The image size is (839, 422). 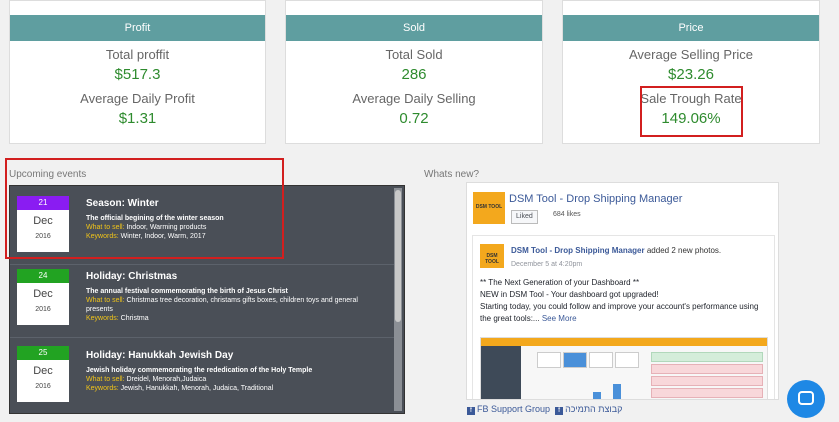 I want to click on post-author-logo: DSM TOOL, so click(x=492, y=256).